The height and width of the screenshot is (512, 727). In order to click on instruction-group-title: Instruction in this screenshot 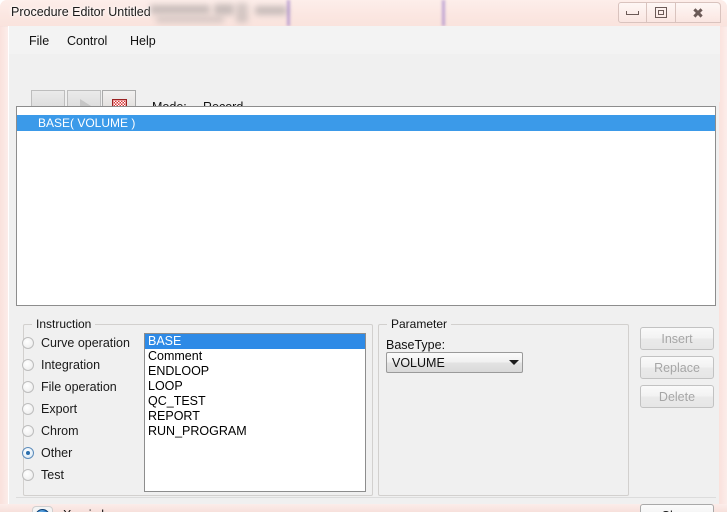, I will do `click(64, 324)`.